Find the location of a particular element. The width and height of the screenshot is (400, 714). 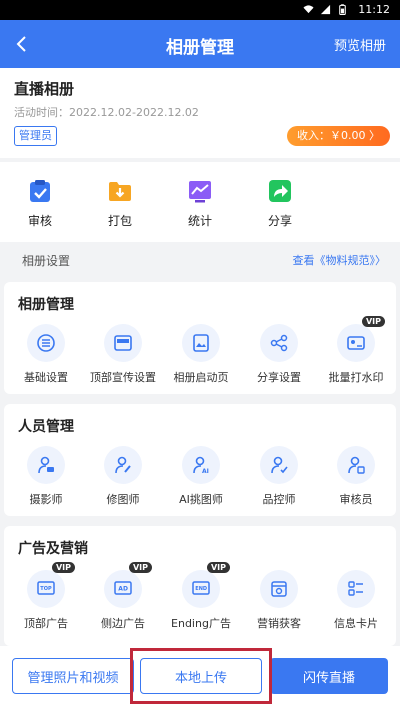

end-ad-icon: END is located at coordinates (201, 588).